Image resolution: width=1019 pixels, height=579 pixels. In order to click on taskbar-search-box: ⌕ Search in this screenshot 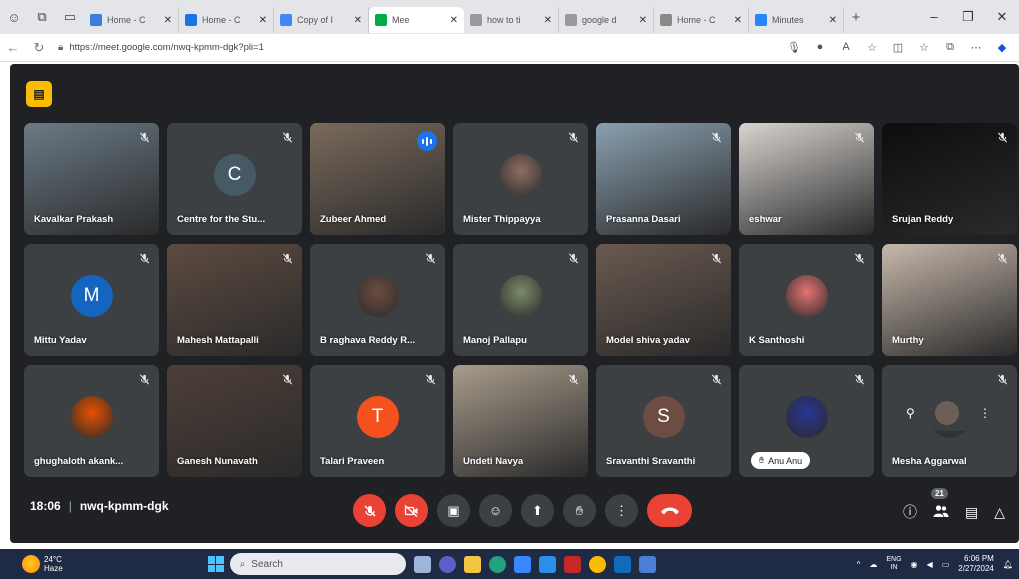, I will do `click(317, 564)`.